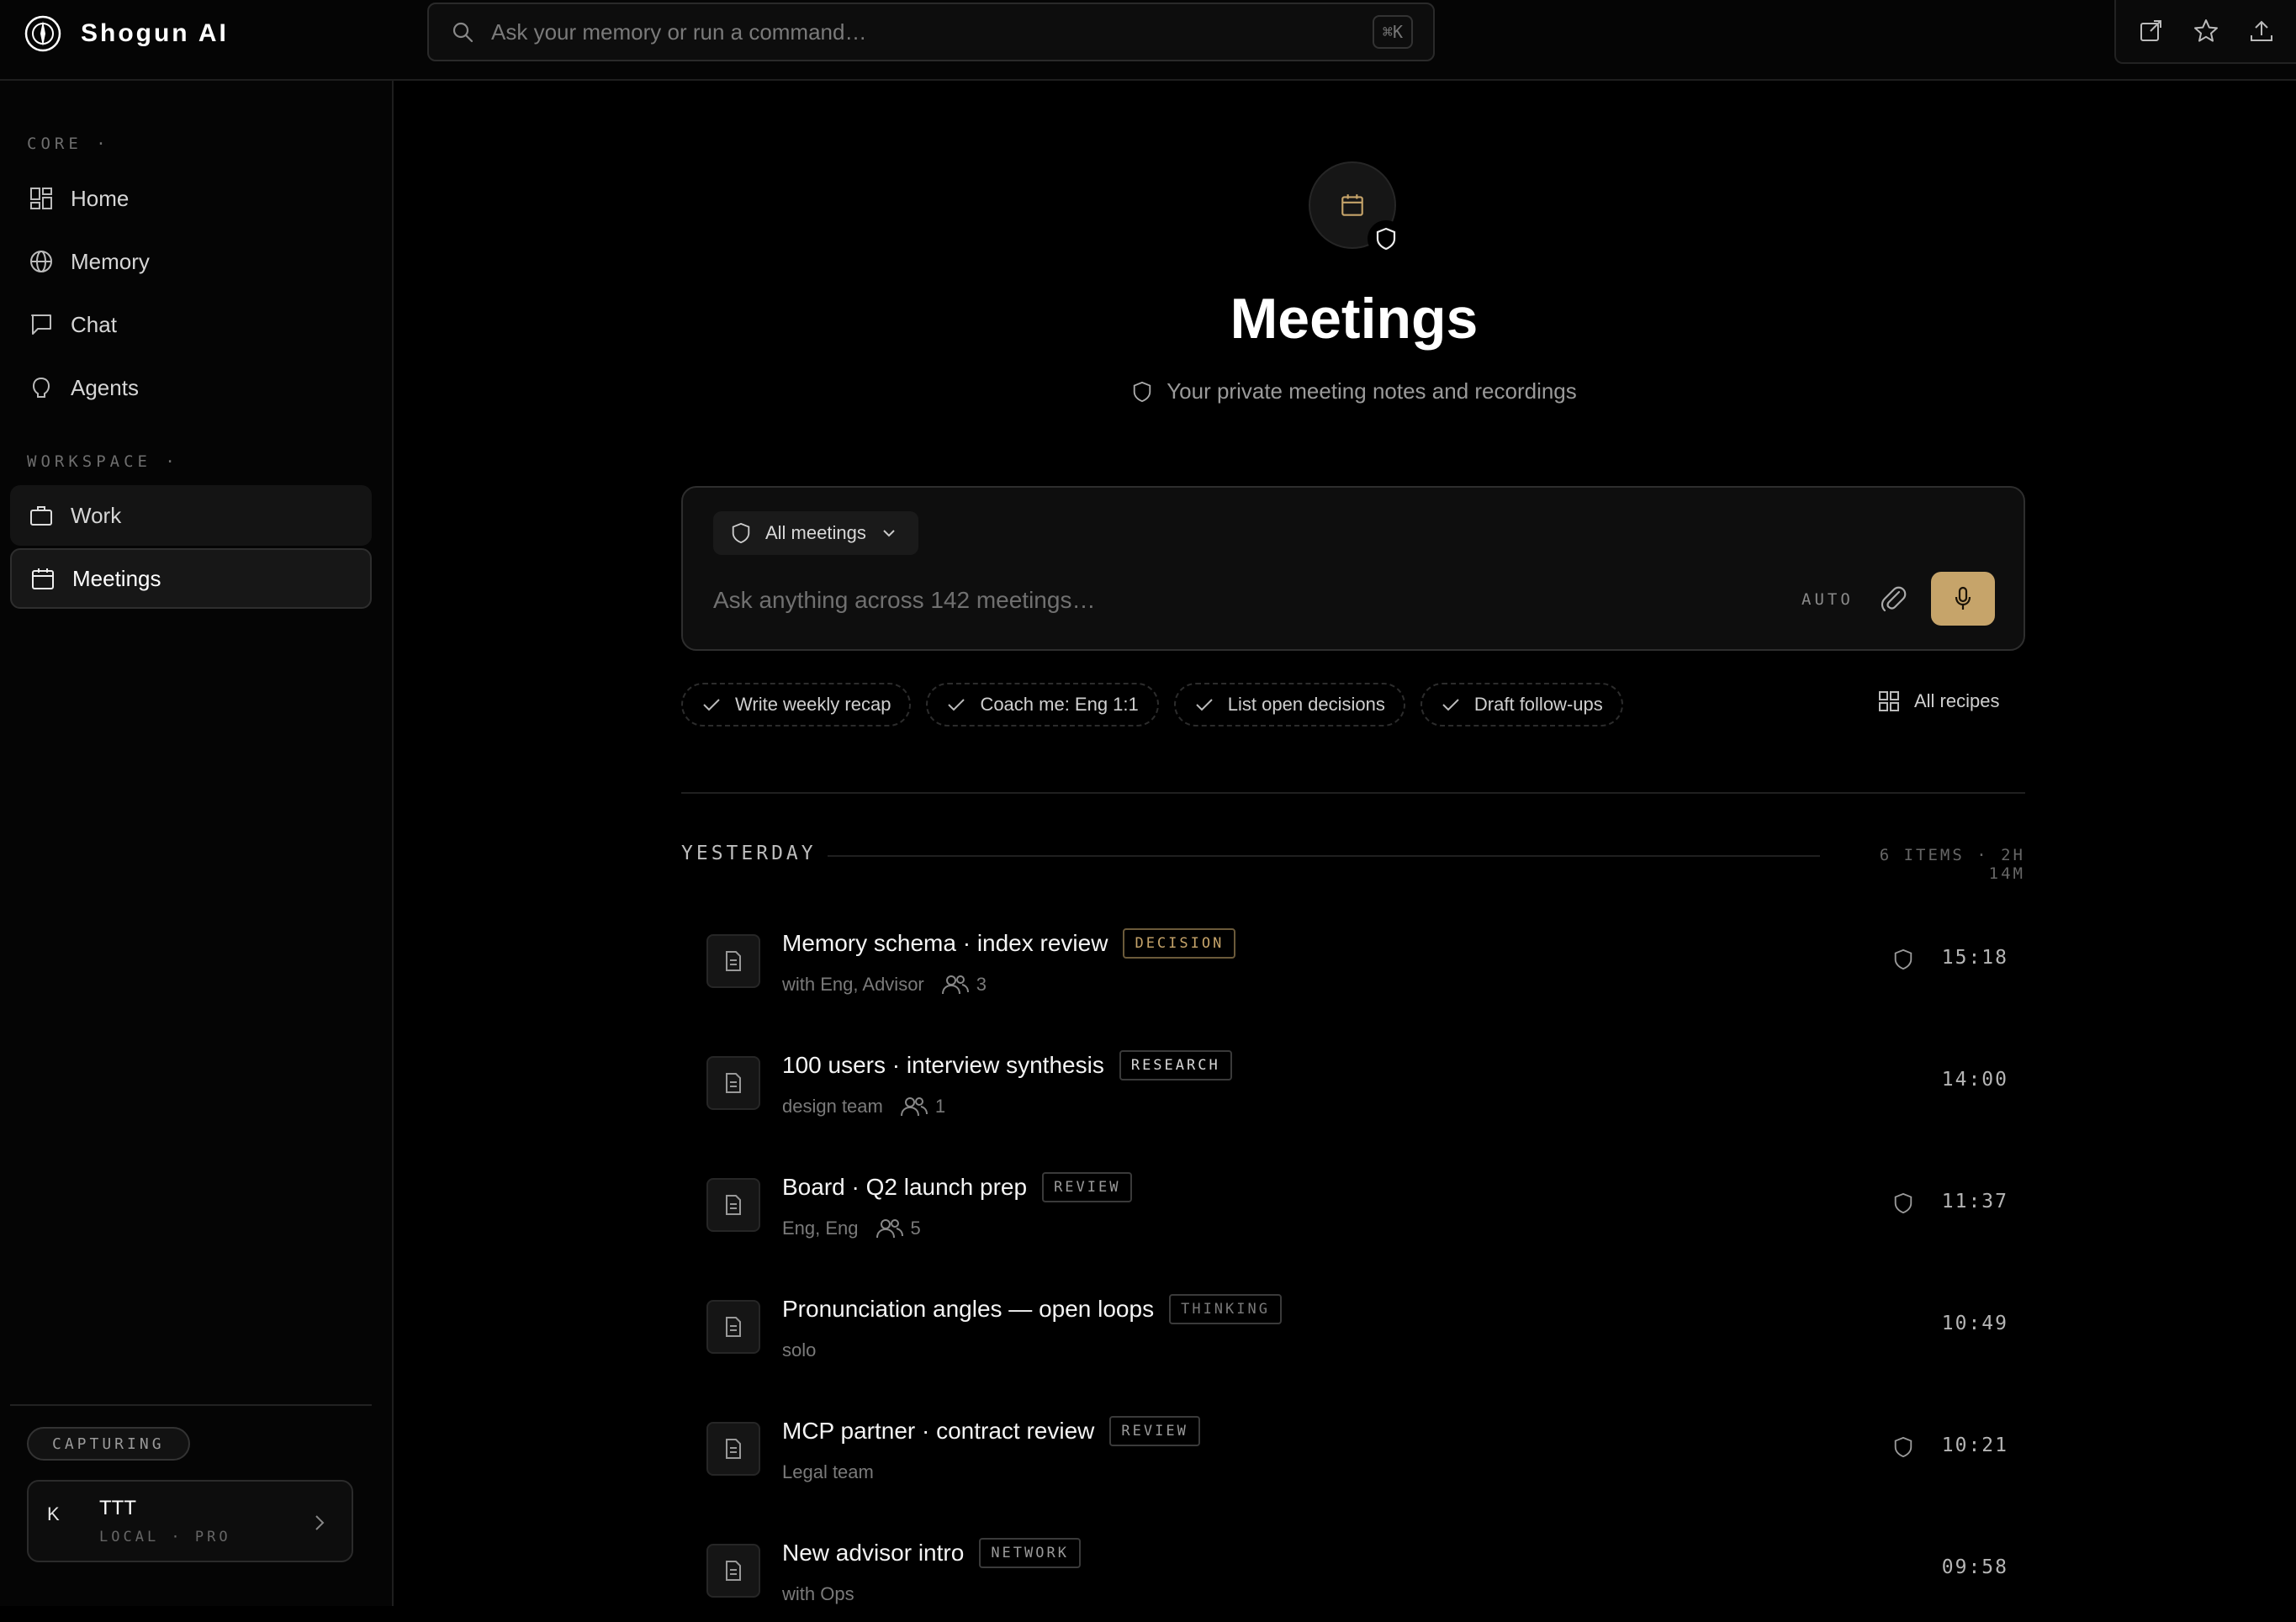 The width and height of the screenshot is (2296, 1622). Describe the element at coordinates (1521, 704) in the screenshot. I see `recipe-chip-follow-ups: Draft follow-ups` at that location.